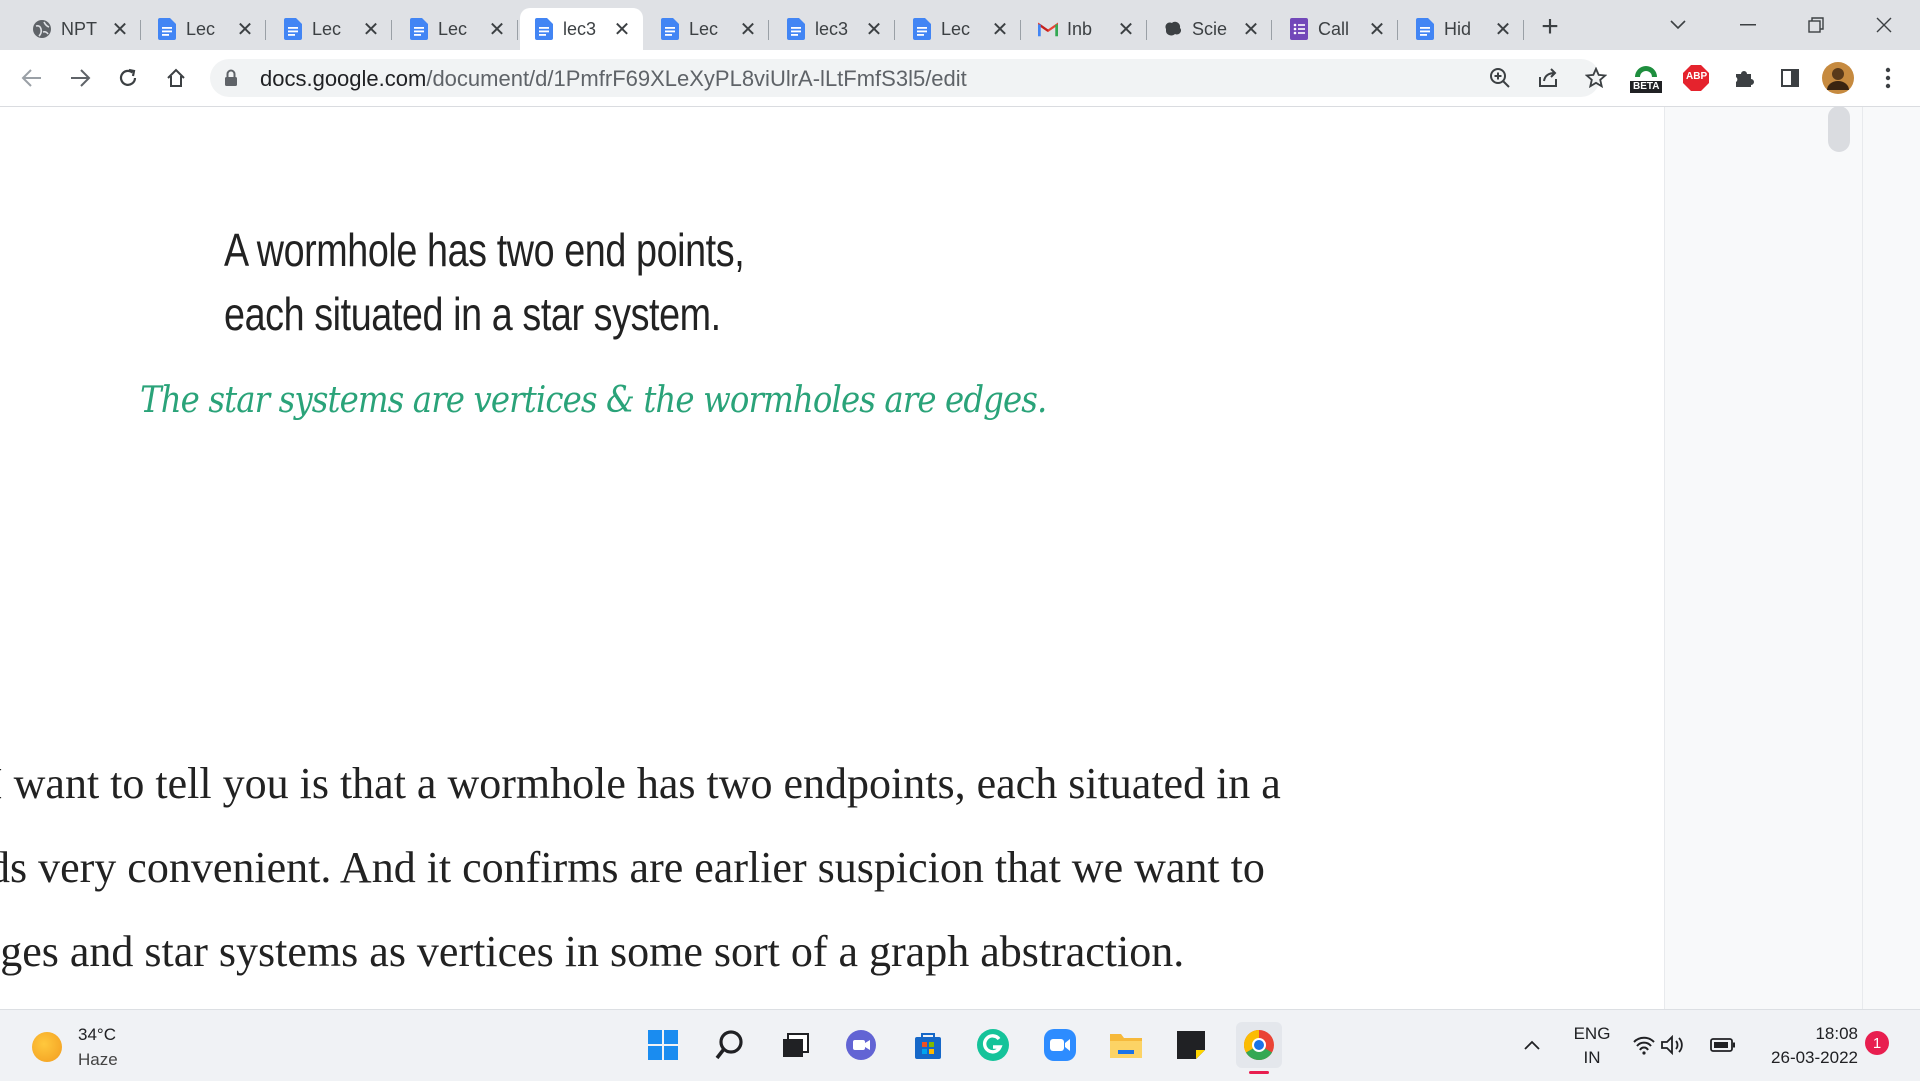 Image resolution: width=1920 pixels, height=1081 pixels. Describe the element at coordinates (97, 1035) in the screenshot. I see `weather-temperature: 34°C` at that location.